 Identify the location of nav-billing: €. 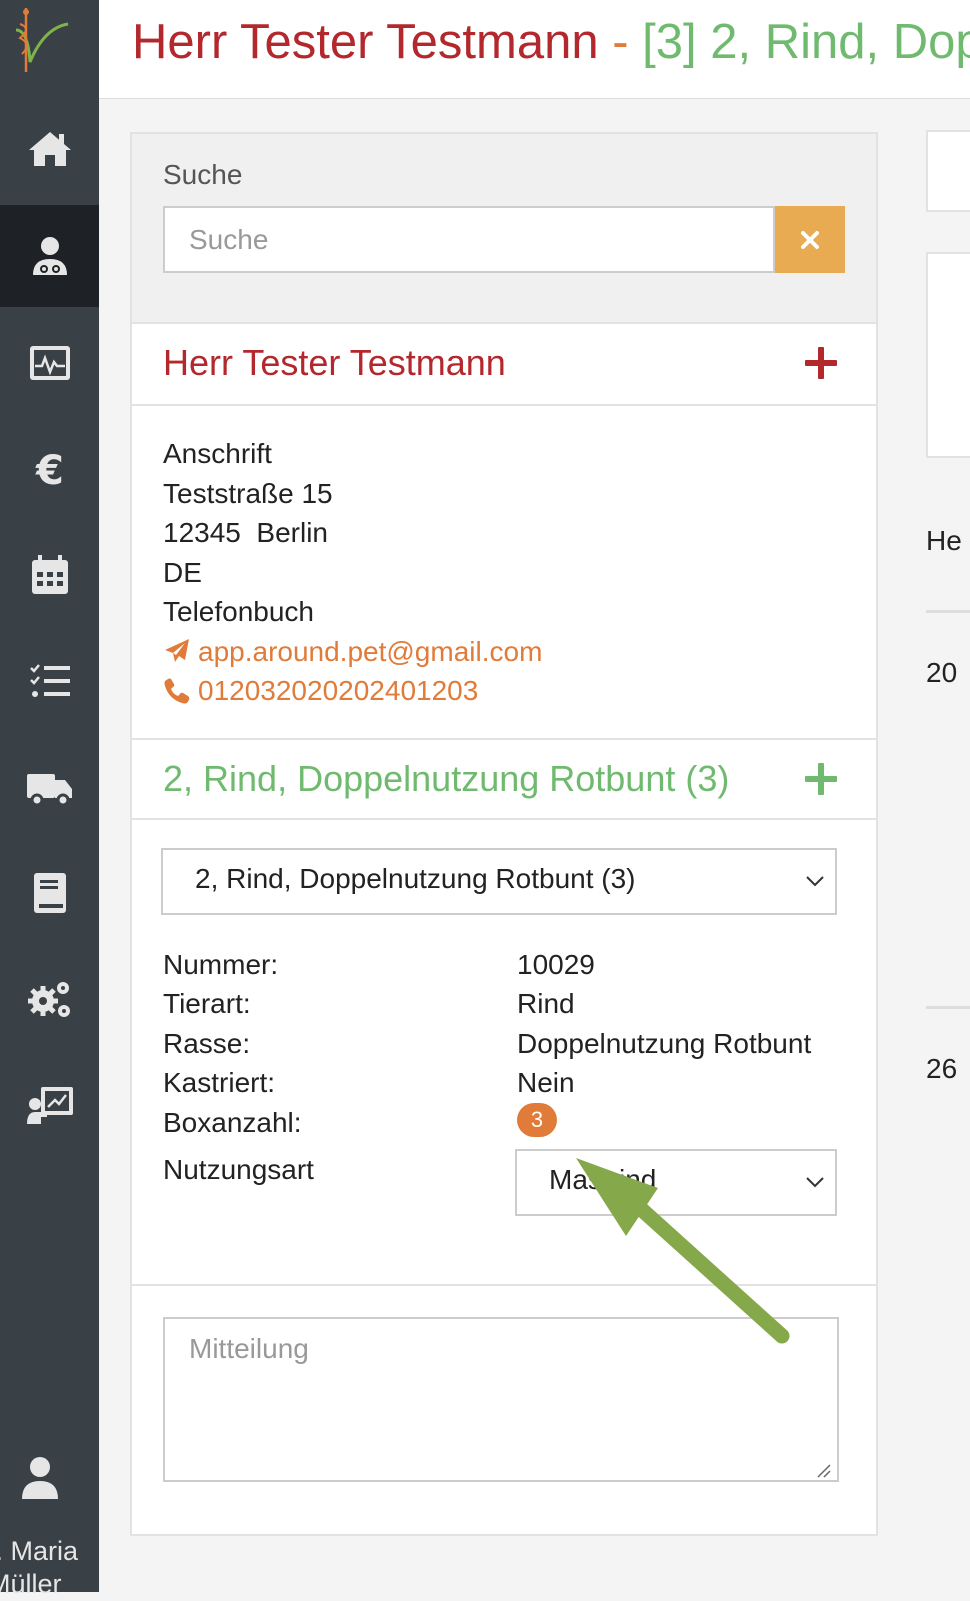
(49, 469).